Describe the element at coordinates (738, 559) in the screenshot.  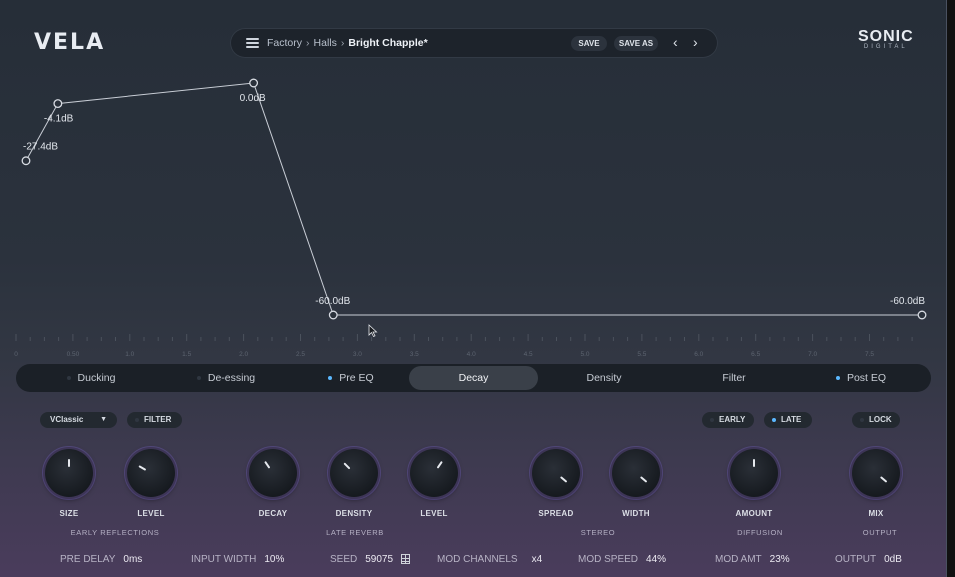
I see `mod-amt-label: MOD AMT` at that location.